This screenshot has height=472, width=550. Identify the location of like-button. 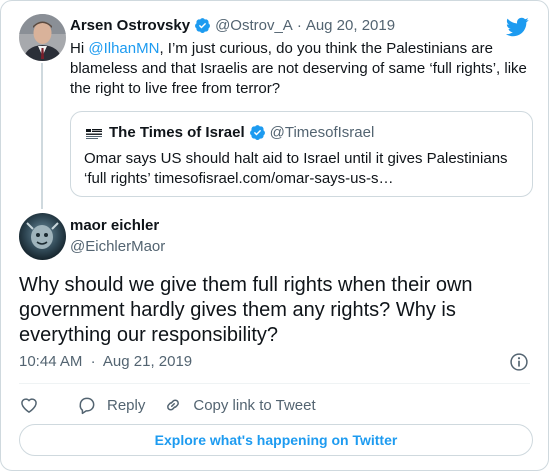
(34, 405).